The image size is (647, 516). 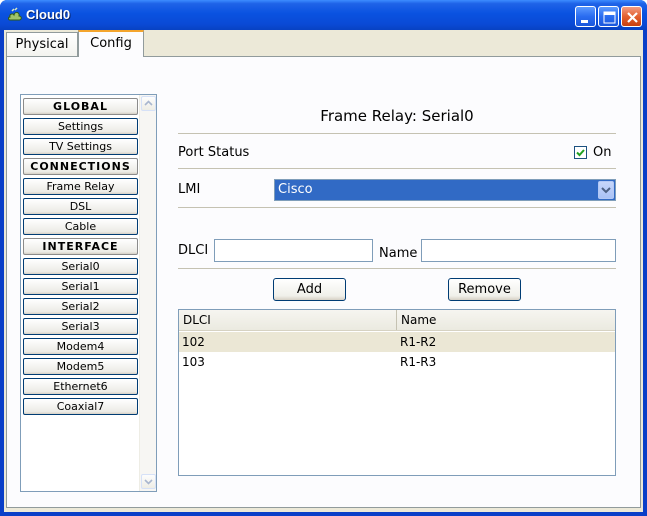 What do you see at coordinates (518, 250) in the screenshot?
I see `name-input` at bounding box center [518, 250].